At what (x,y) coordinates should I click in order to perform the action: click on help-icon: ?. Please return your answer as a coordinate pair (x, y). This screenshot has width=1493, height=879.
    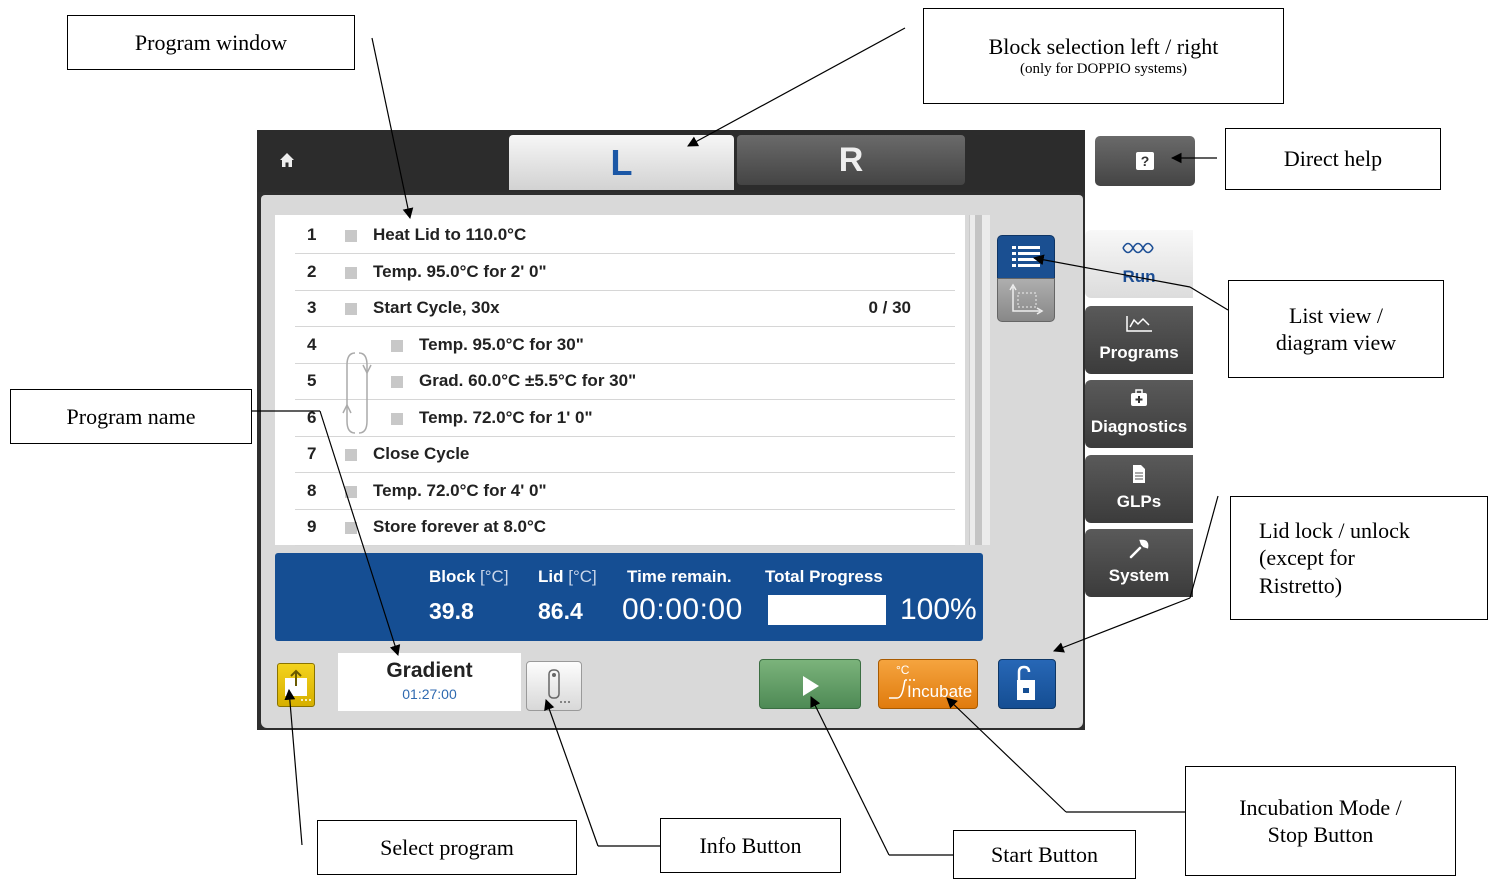
    Looking at the image, I should click on (1145, 161).